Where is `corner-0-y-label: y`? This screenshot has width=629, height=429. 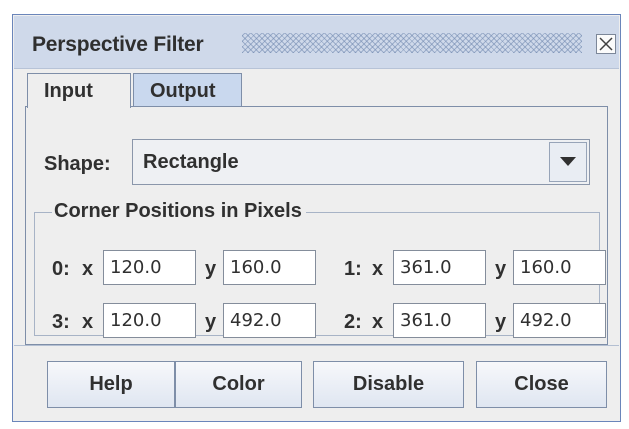
corner-0-y-label: y is located at coordinates (211, 269).